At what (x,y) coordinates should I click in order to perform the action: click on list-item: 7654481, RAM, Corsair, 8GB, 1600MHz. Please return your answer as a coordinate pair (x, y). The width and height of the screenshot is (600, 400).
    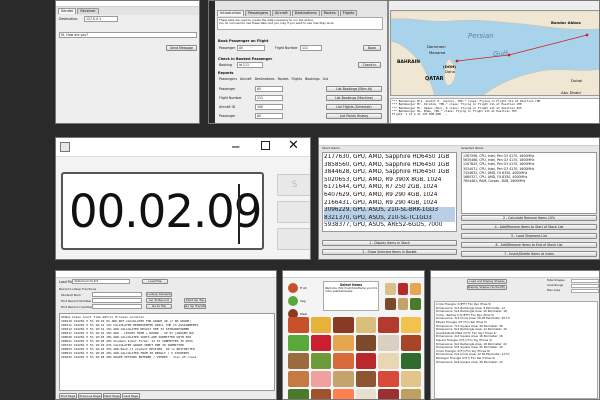
    Looking at the image, I should click on (529, 181).